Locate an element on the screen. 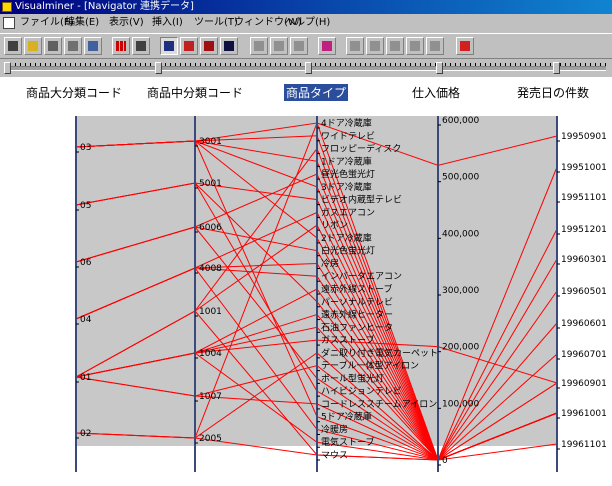  axis4-label: 200,000 is located at coordinates (460, 348).